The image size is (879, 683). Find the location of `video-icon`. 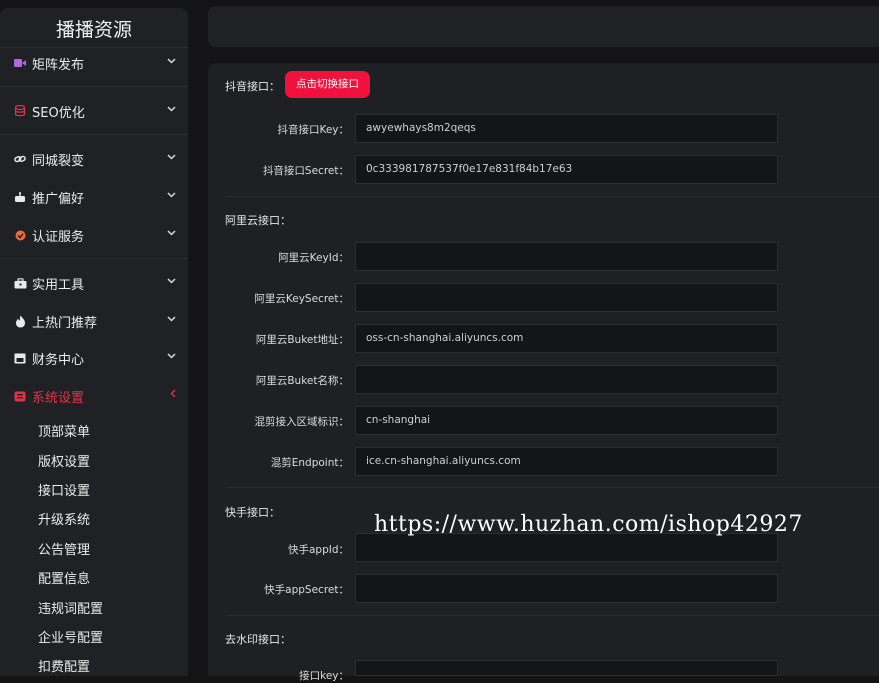

video-icon is located at coordinates (20, 63).